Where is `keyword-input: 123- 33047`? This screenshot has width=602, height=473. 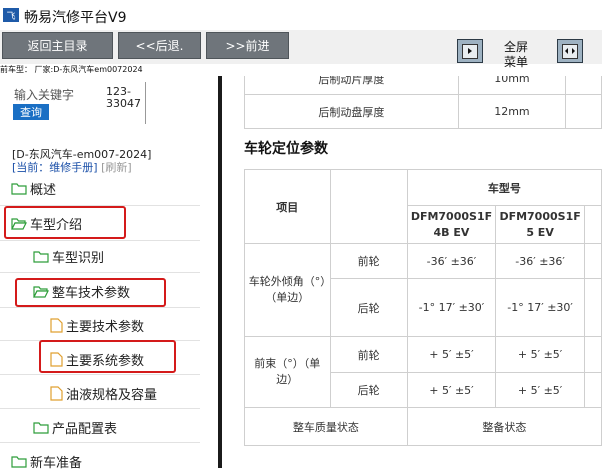 keyword-input: 123- 33047 is located at coordinates (123, 98).